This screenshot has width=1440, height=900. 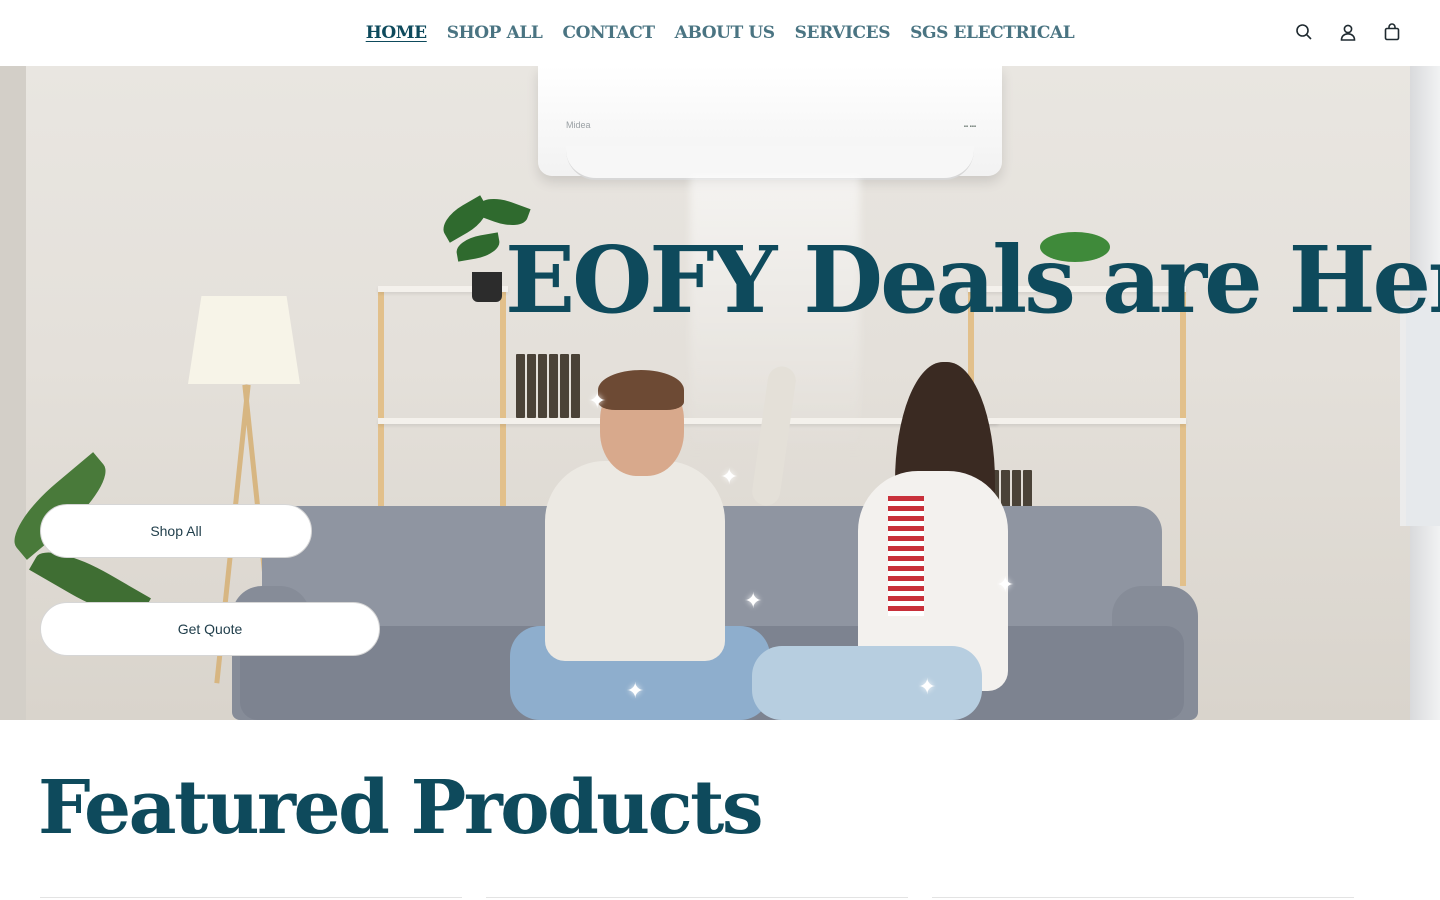 I want to click on nav-link-shop-all: SHOP ALL, so click(x=495, y=33).